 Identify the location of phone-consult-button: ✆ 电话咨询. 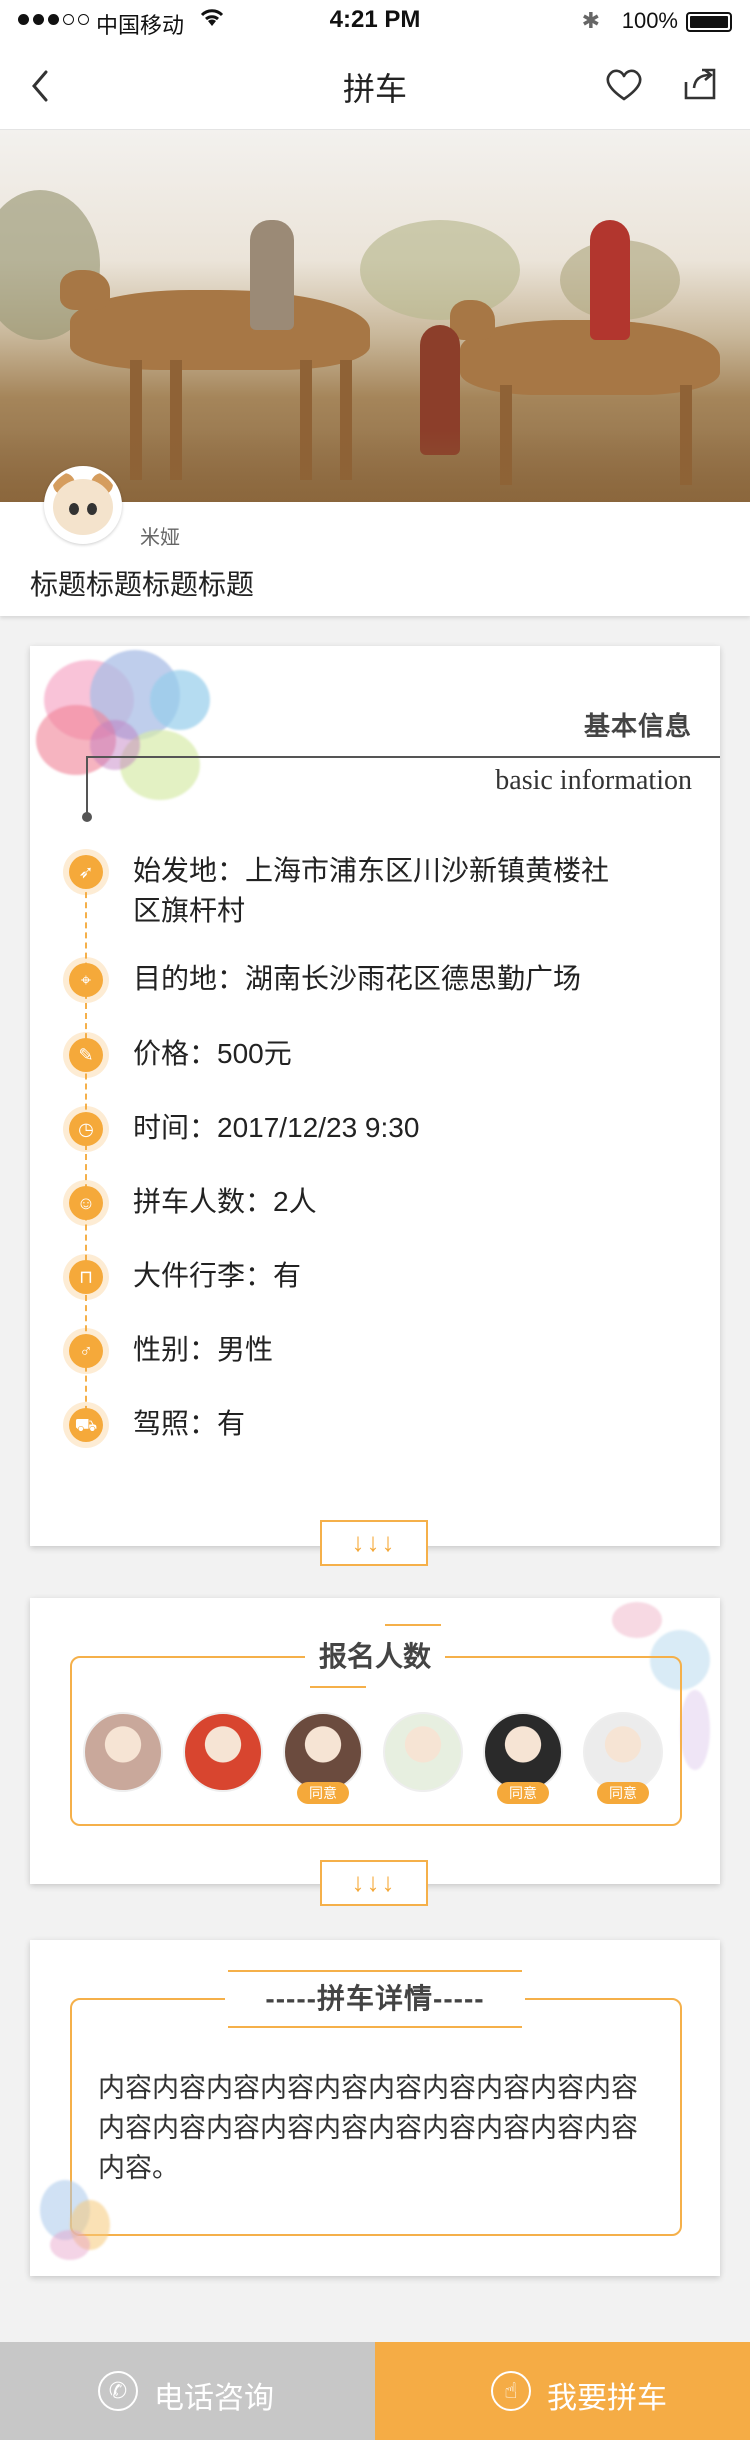
(187, 2391).